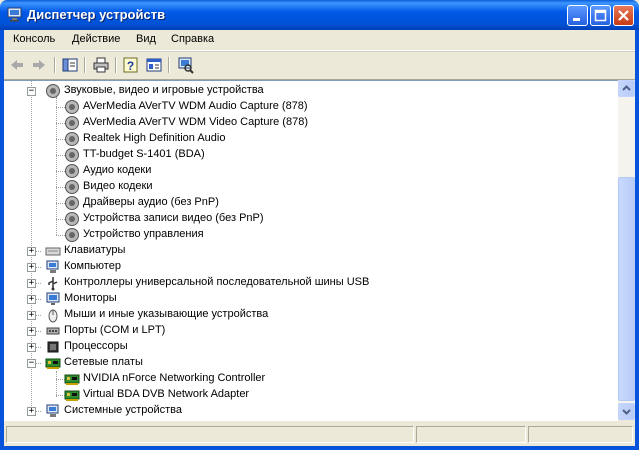 The width and height of the screenshot is (639, 450). Describe the element at coordinates (154, 65) in the screenshot. I see `properties-icon` at that location.